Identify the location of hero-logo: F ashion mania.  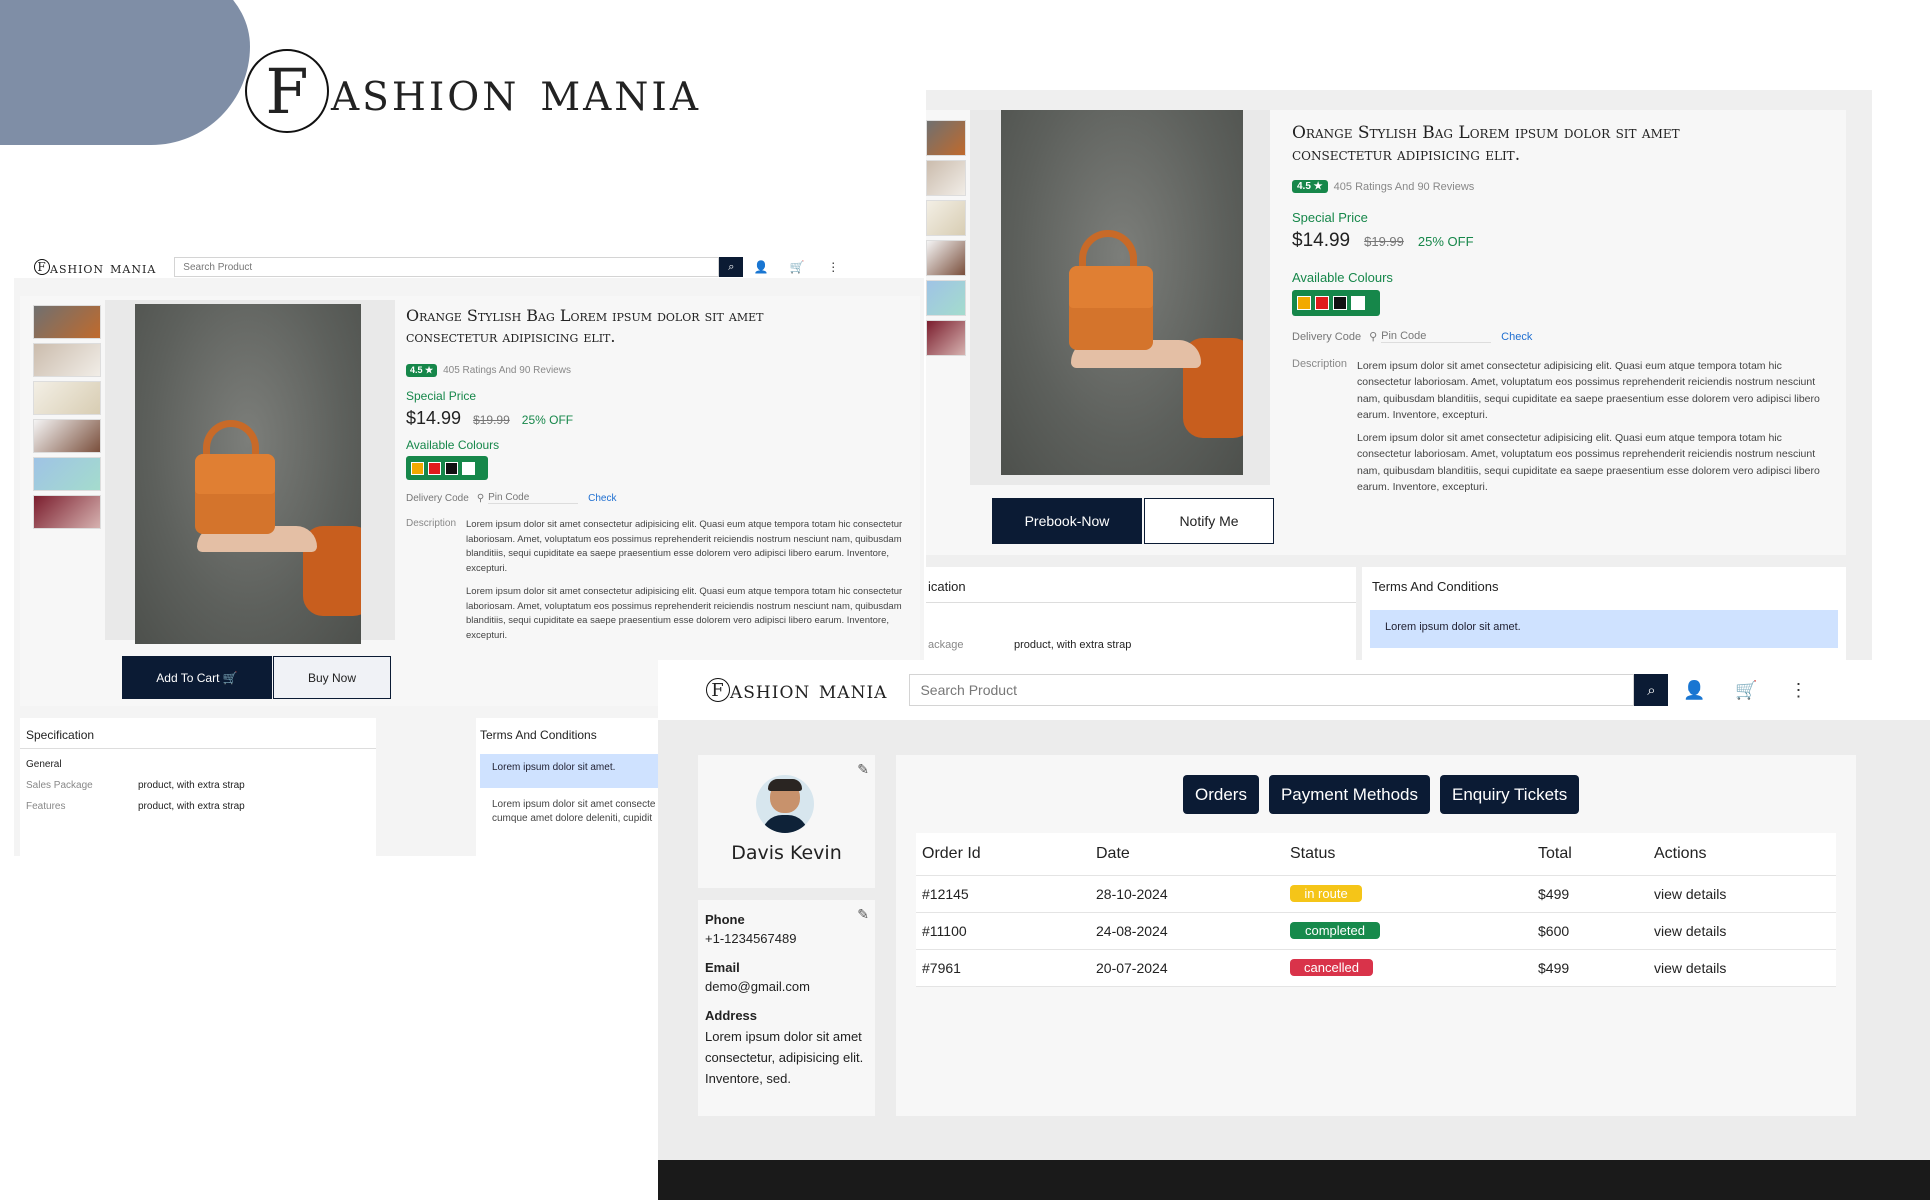
(473, 91).